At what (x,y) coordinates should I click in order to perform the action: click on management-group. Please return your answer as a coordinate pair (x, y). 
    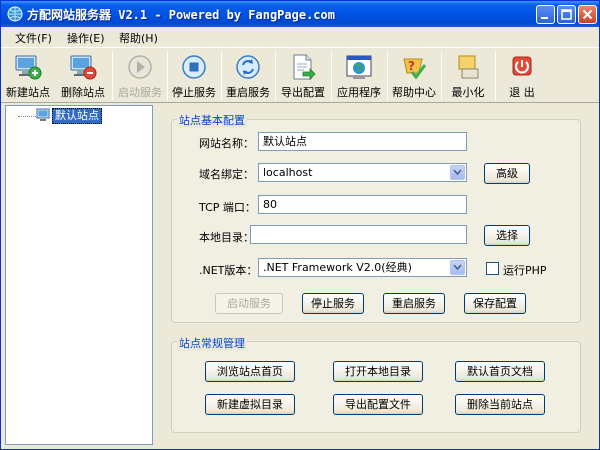
    Looking at the image, I should click on (376, 387).